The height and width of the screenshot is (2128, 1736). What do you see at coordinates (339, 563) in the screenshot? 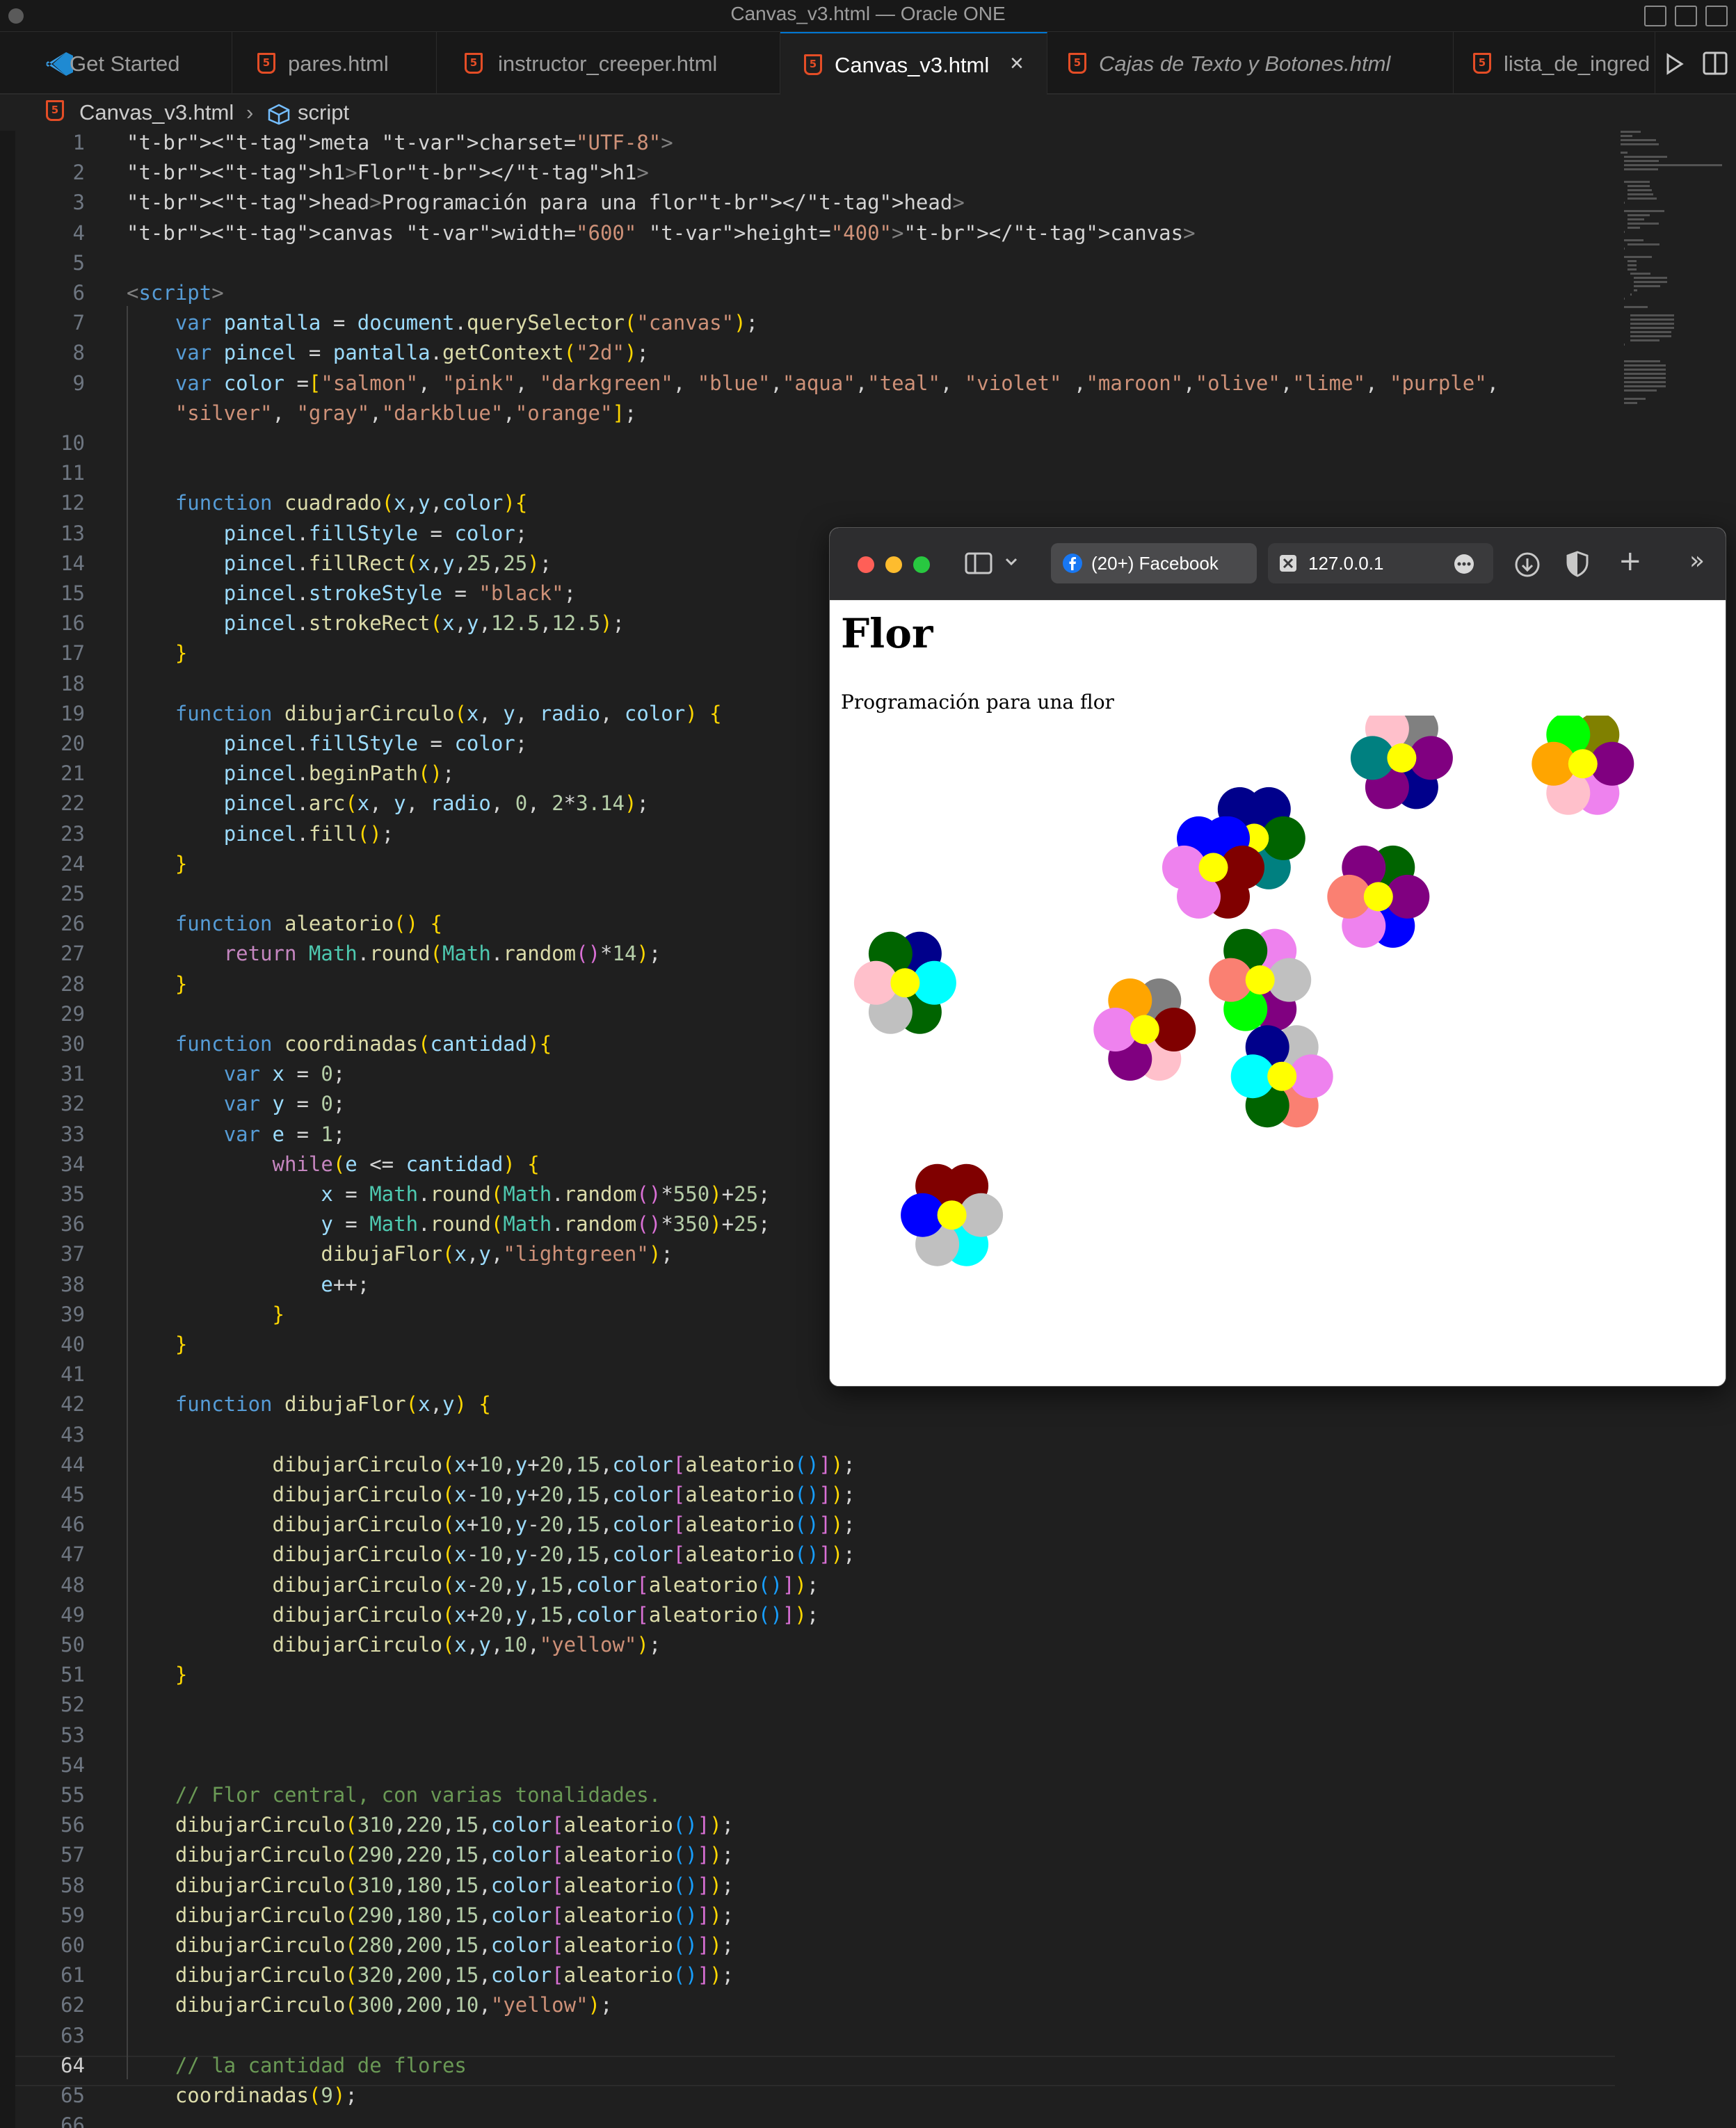
I see `code-line: pincel.fillRect(x,y,25,25);` at bounding box center [339, 563].